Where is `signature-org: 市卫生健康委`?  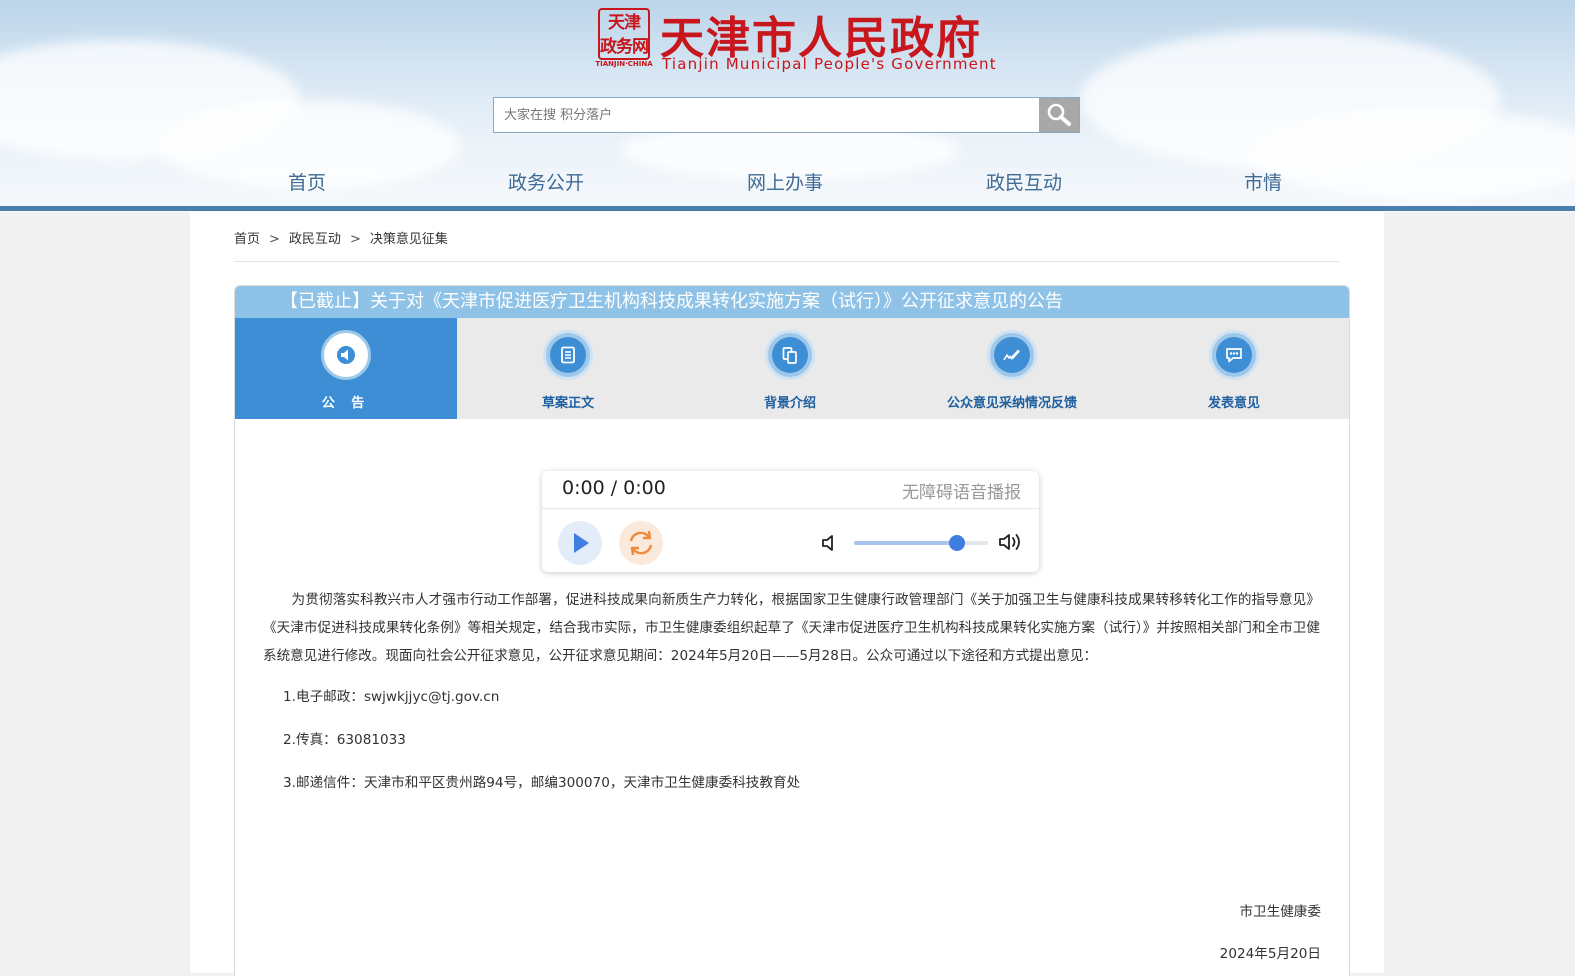
signature-org: 市卫生健康委 is located at coordinates (1280, 912).